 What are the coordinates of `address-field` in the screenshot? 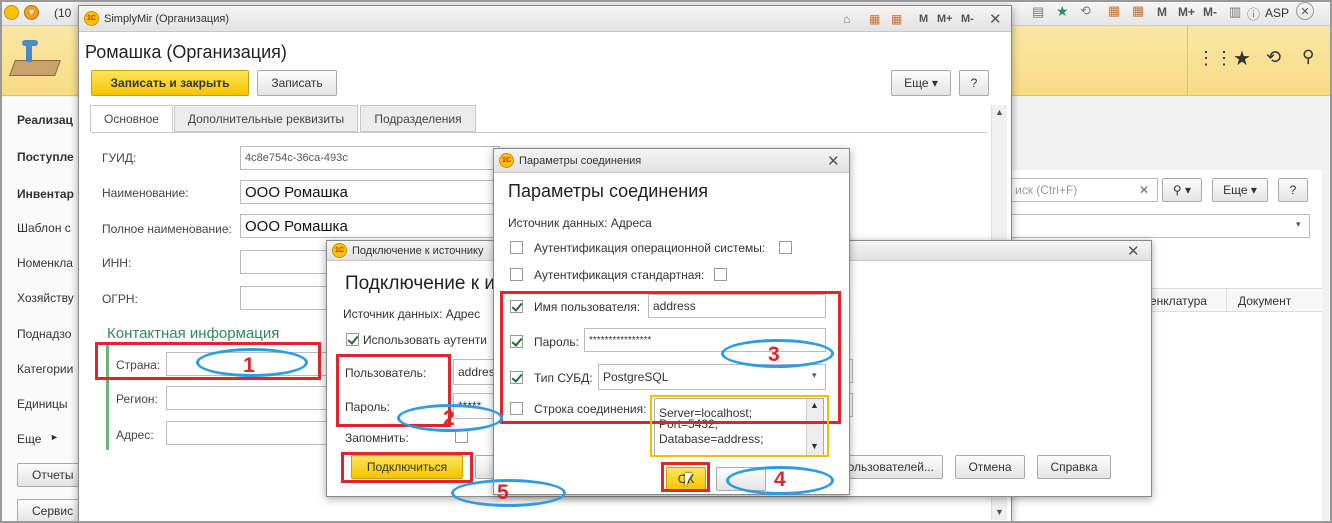 It's located at (251, 433).